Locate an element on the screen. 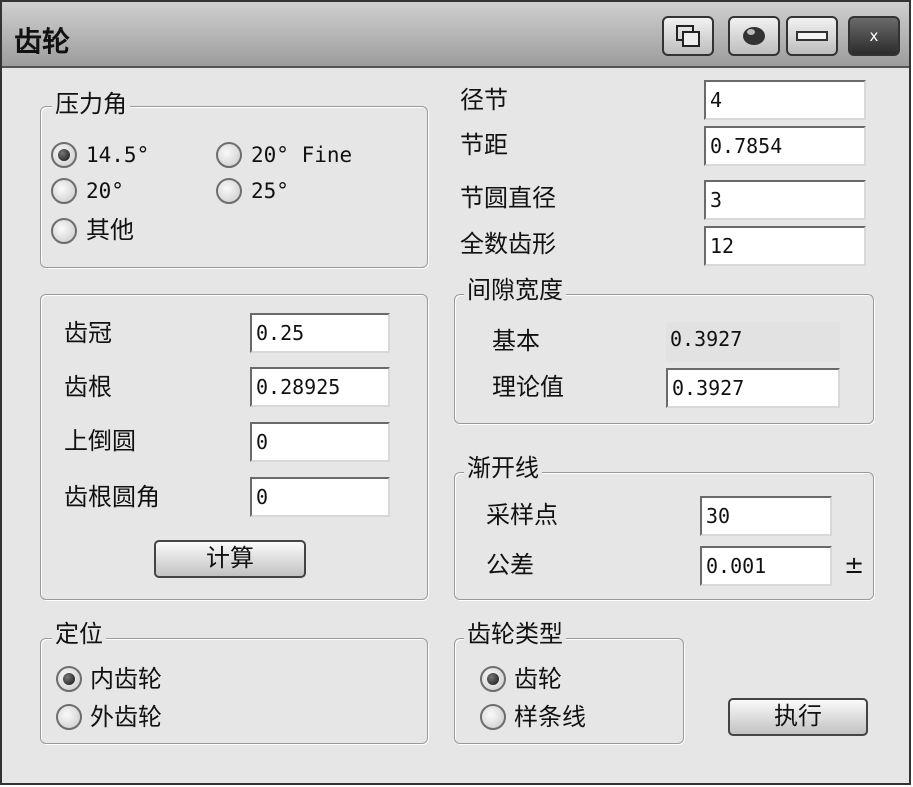  dedendum-input is located at coordinates (320, 387).